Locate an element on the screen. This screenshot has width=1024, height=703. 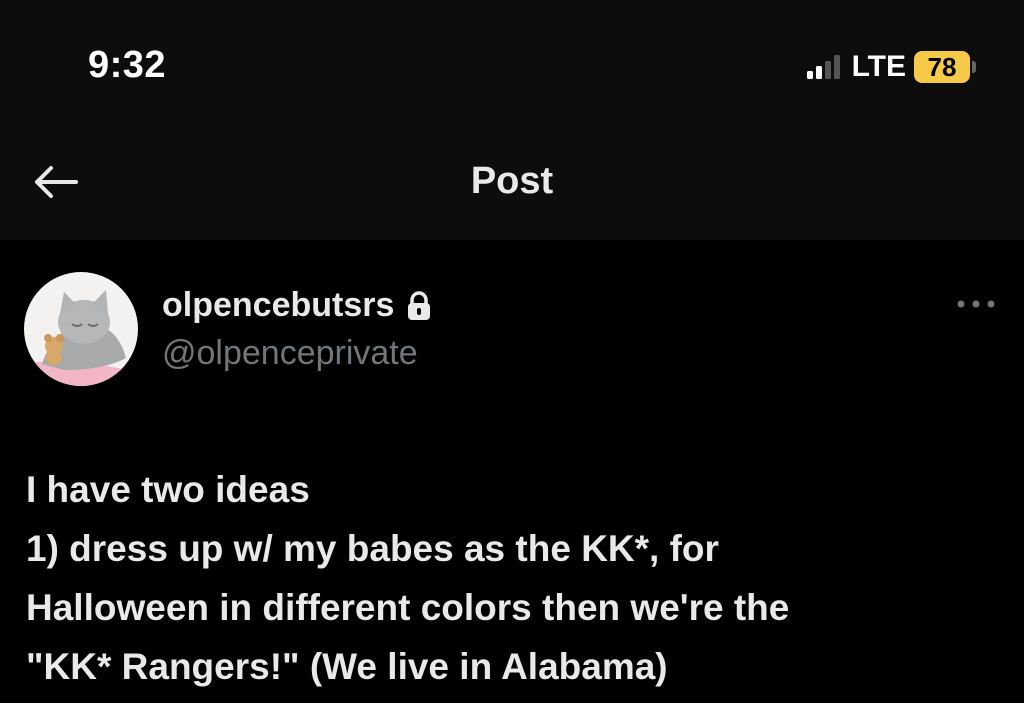
battery-level: 78 is located at coordinates (942, 67).